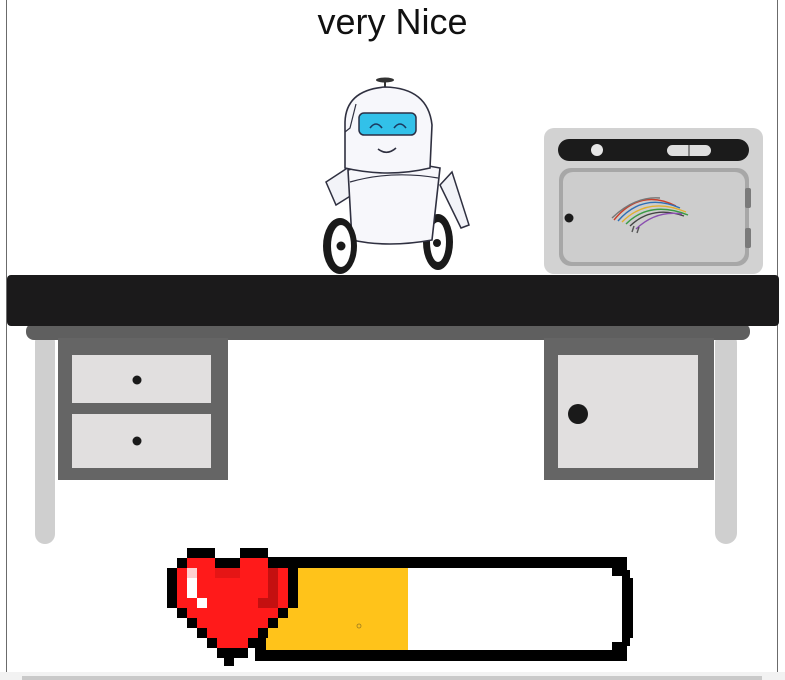 This screenshot has width=785, height=680. What do you see at coordinates (137, 380) in the screenshot?
I see `drawer-top-knob` at bounding box center [137, 380].